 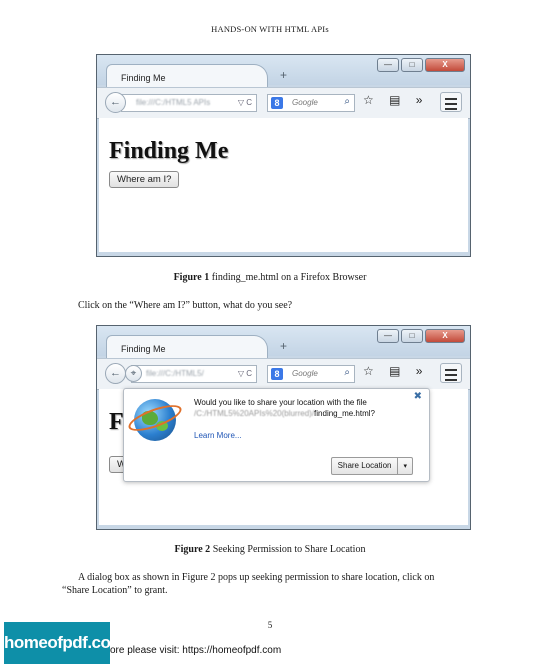 I want to click on share-location-button: Share Location ▾, so click(x=371, y=466).